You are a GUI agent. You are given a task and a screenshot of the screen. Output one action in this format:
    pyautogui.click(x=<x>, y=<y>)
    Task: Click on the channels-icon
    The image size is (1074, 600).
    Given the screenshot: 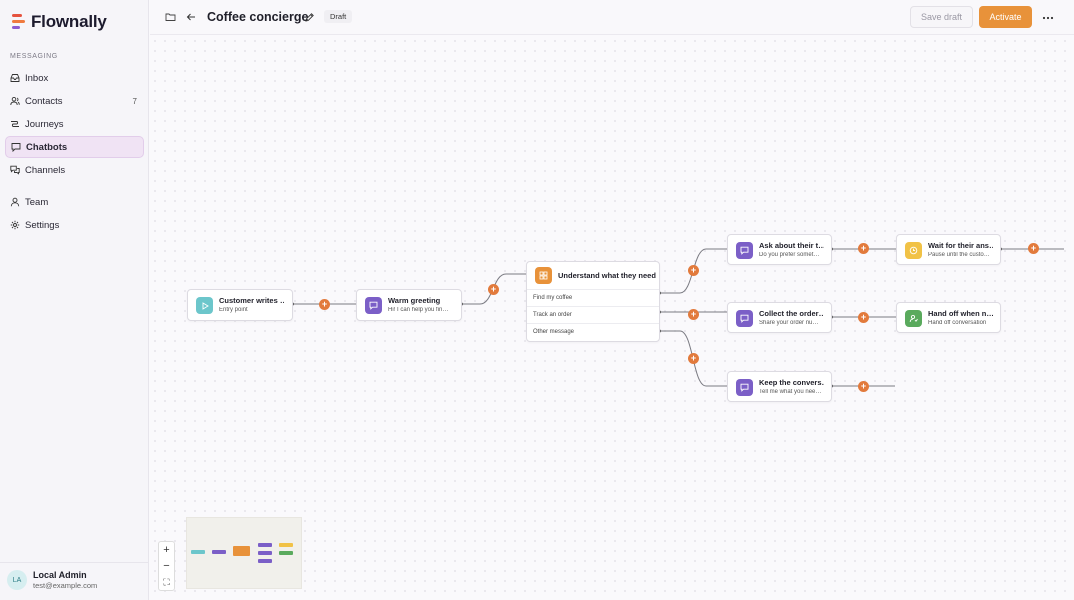 What is the action you would take?
    pyautogui.click(x=15, y=170)
    